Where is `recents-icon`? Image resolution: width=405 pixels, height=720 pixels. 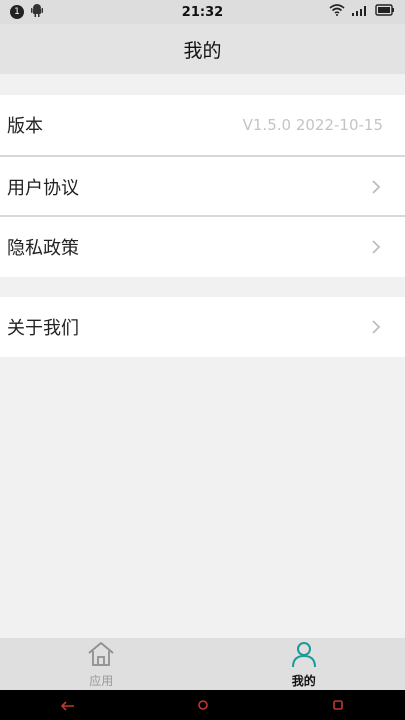 recents-icon is located at coordinates (338, 705).